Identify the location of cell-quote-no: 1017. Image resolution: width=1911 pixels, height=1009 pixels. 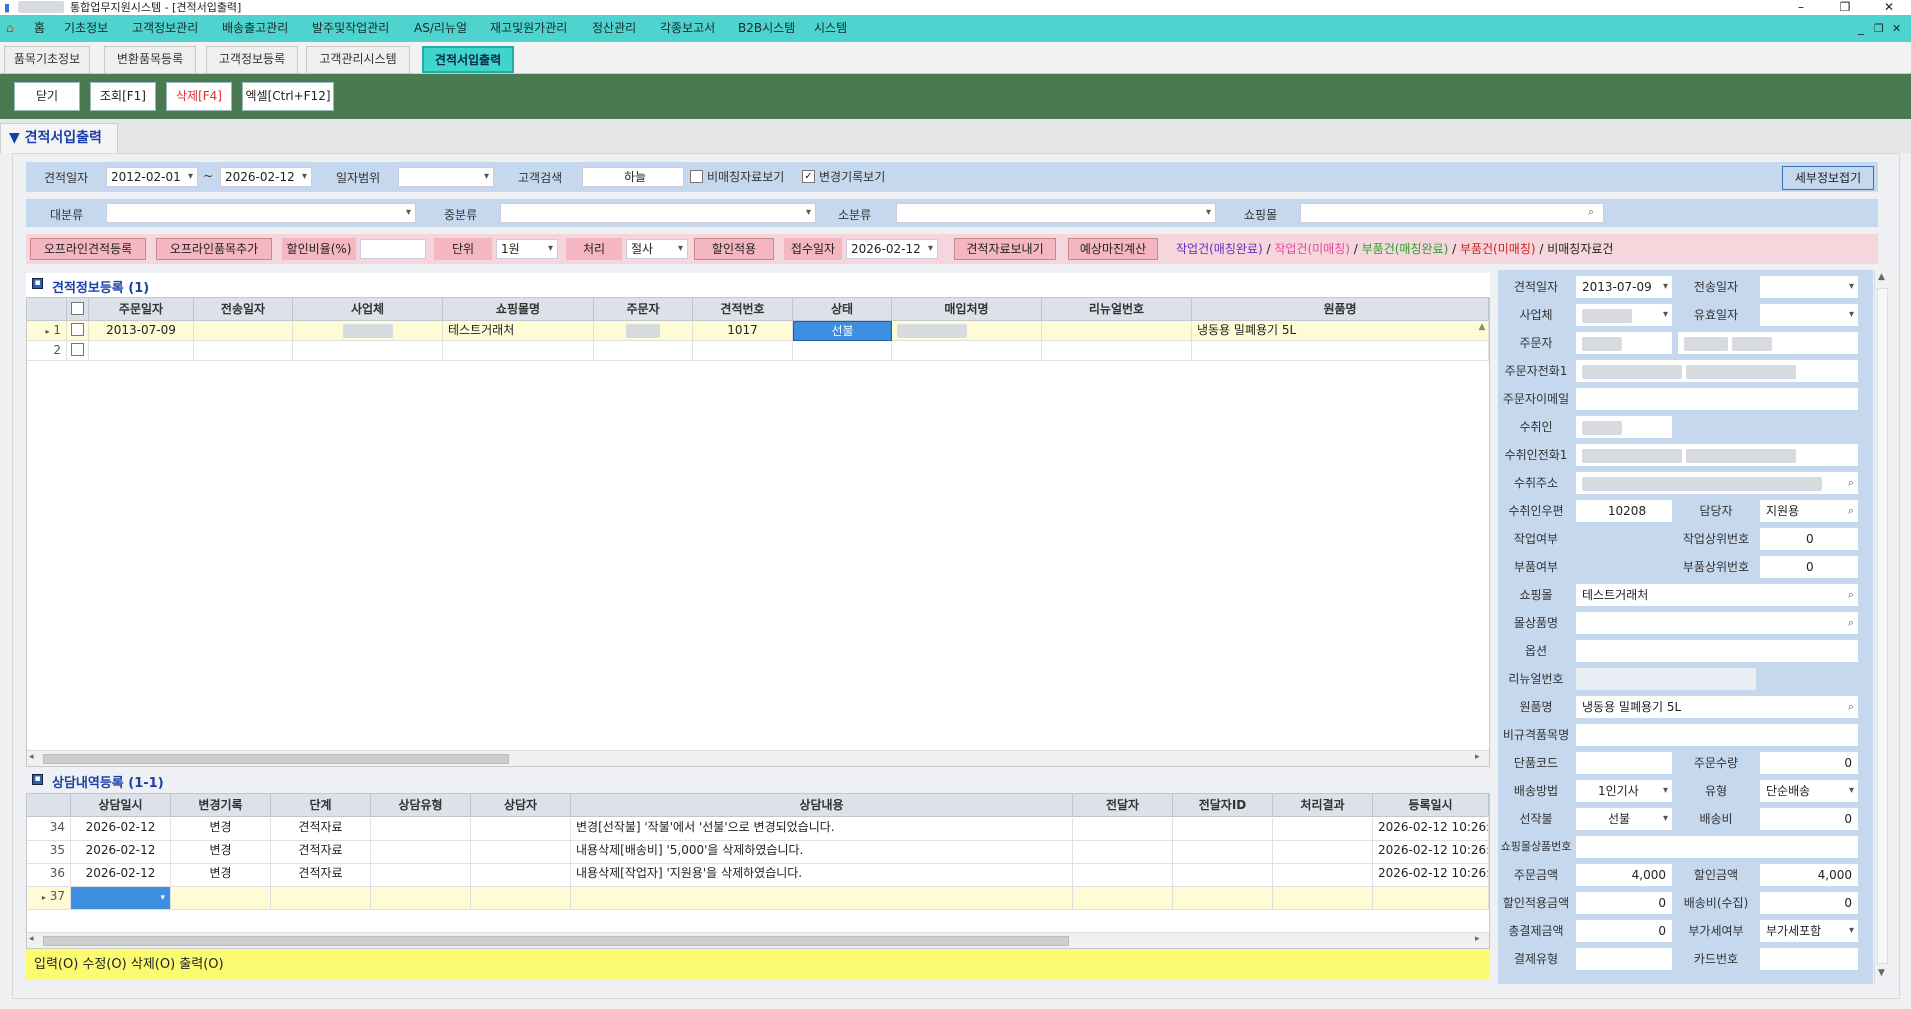
(743, 331).